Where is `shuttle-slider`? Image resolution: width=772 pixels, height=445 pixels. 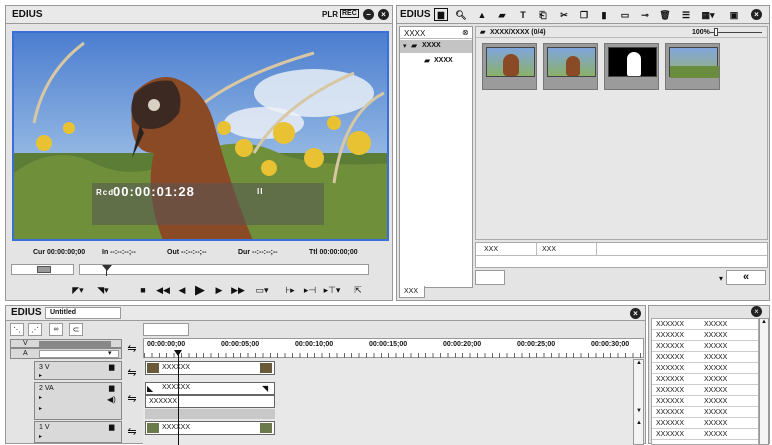 shuttle-slider is located at coordinates (42, 269).